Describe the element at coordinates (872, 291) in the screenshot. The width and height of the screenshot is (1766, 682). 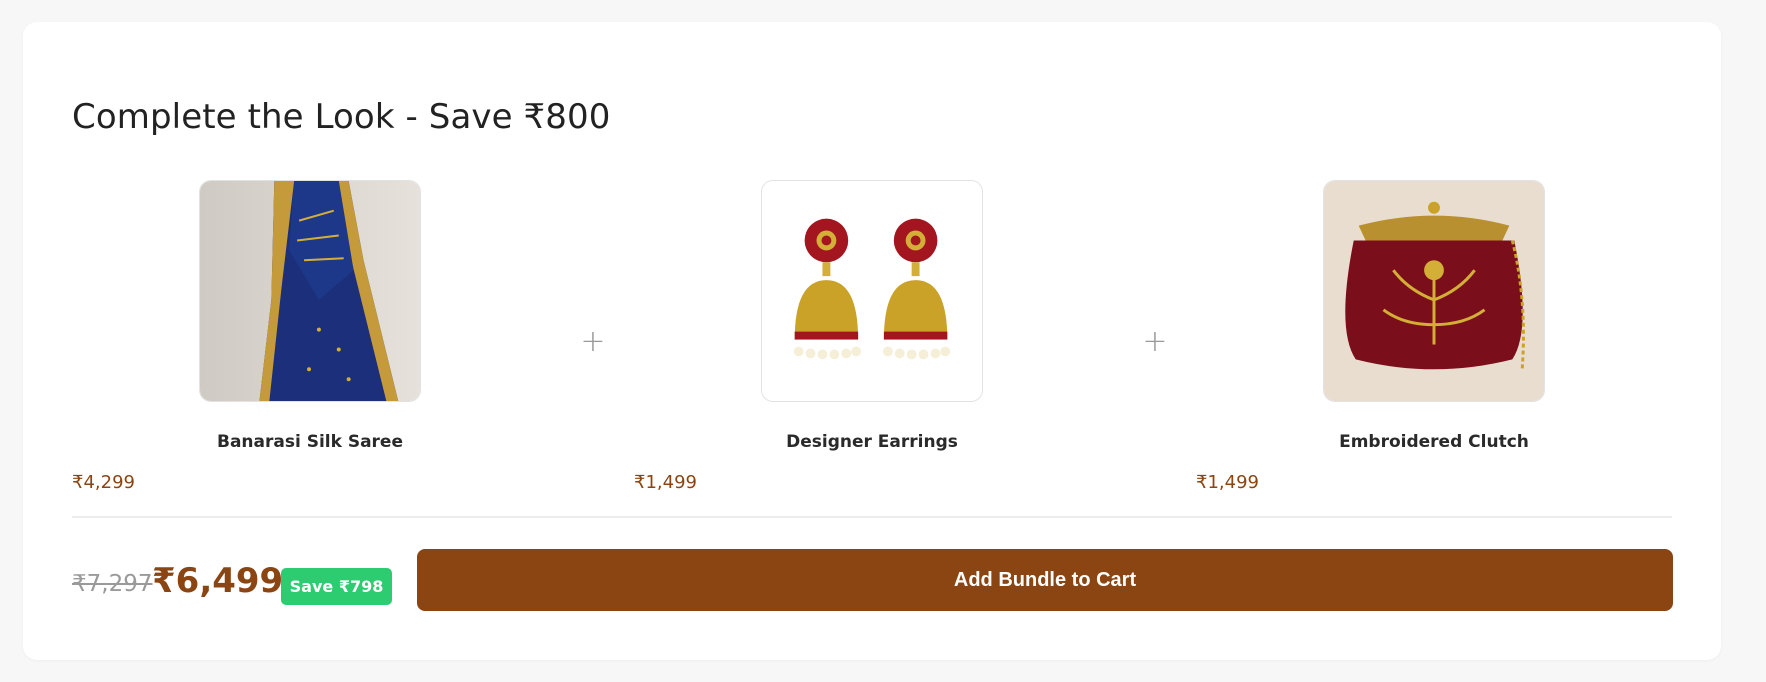
I see `earrings-image` at that location.